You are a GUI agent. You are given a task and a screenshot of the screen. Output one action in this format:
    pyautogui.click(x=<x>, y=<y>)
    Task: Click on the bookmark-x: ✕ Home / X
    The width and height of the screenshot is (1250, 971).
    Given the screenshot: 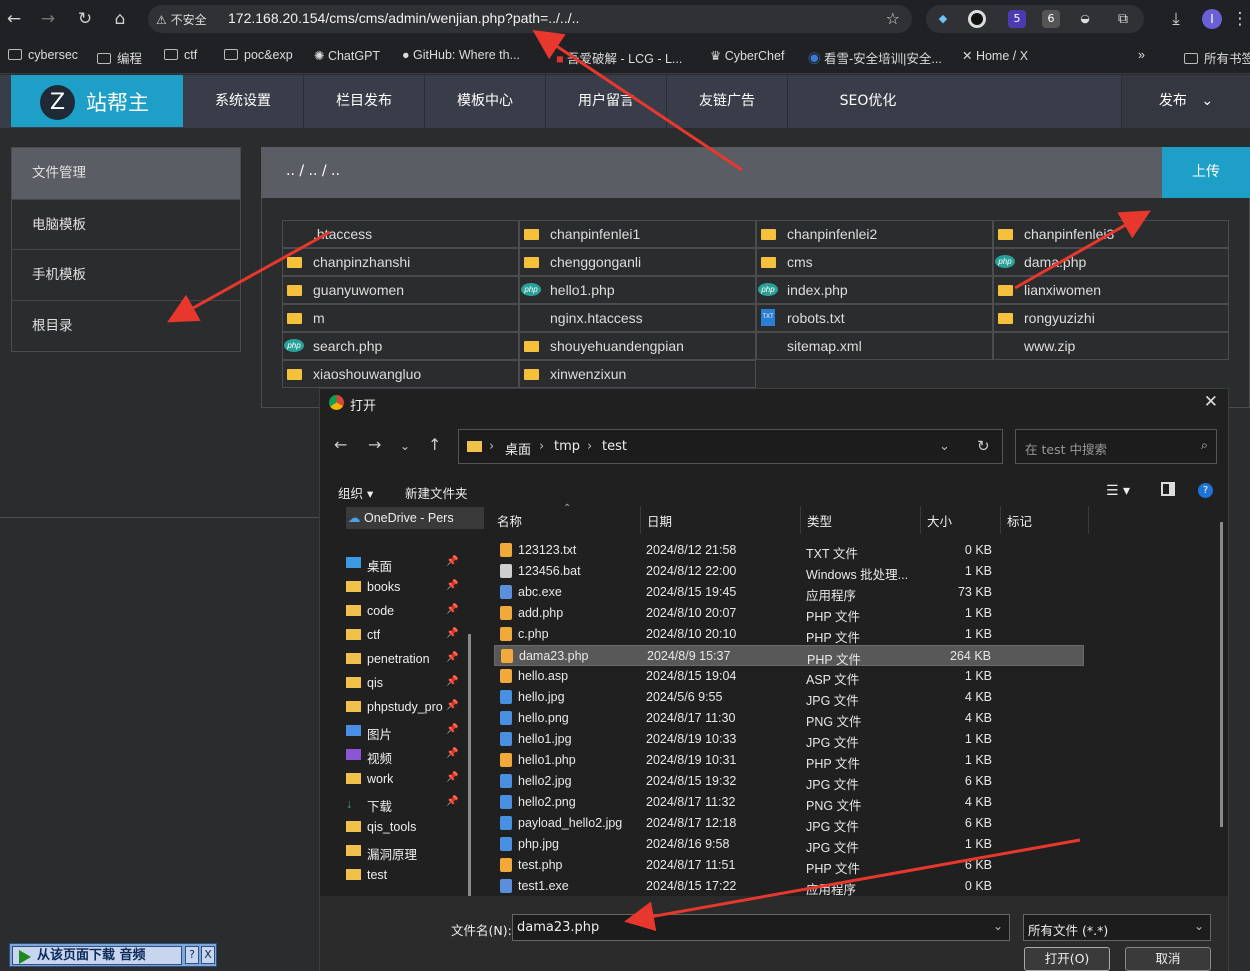 What is the action you would take?
    pyautogui.click(x=995, y=55)
    